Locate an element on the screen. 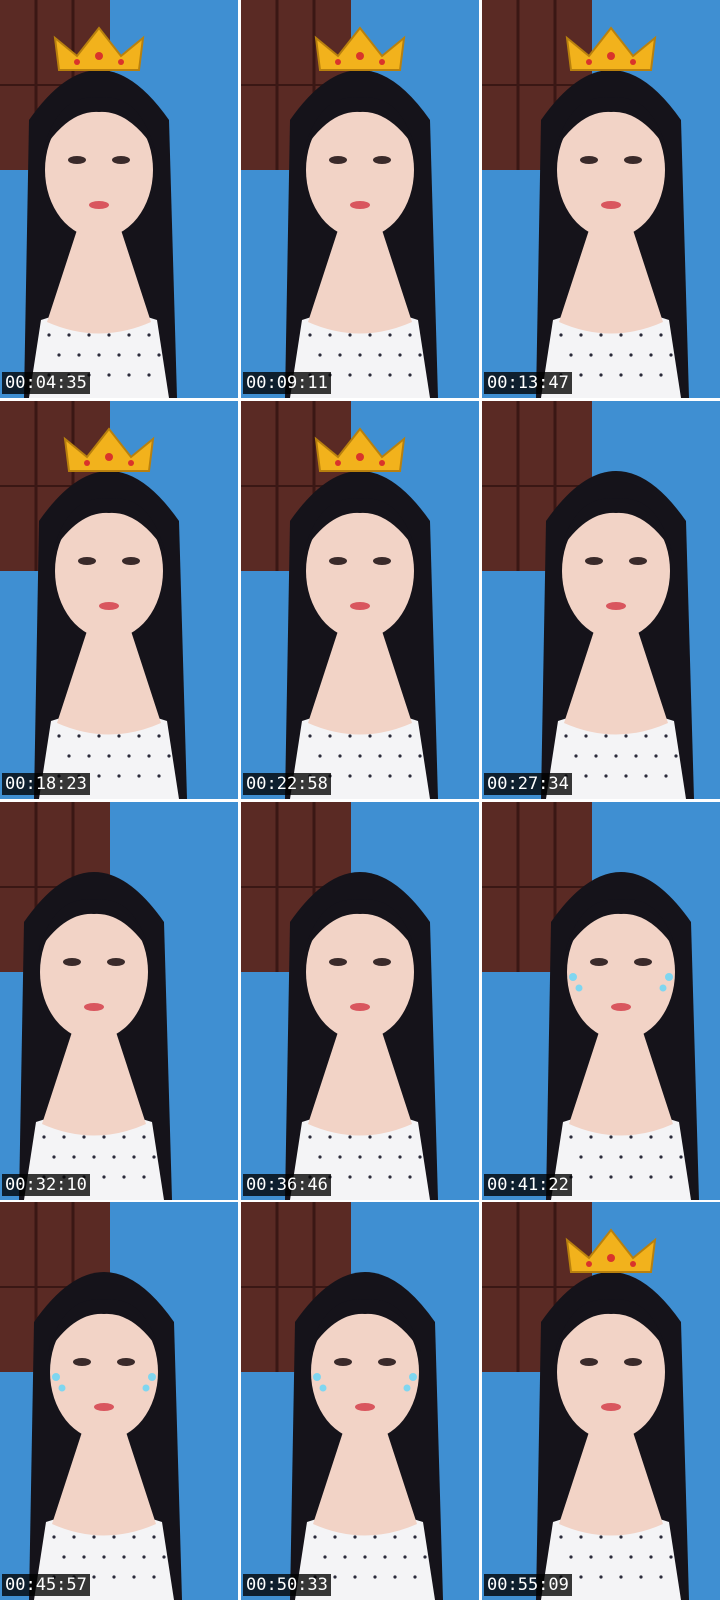 This screenshot has height=1600, width=720. video-frame: 00:22:58 is located at coordinates (360, 600).